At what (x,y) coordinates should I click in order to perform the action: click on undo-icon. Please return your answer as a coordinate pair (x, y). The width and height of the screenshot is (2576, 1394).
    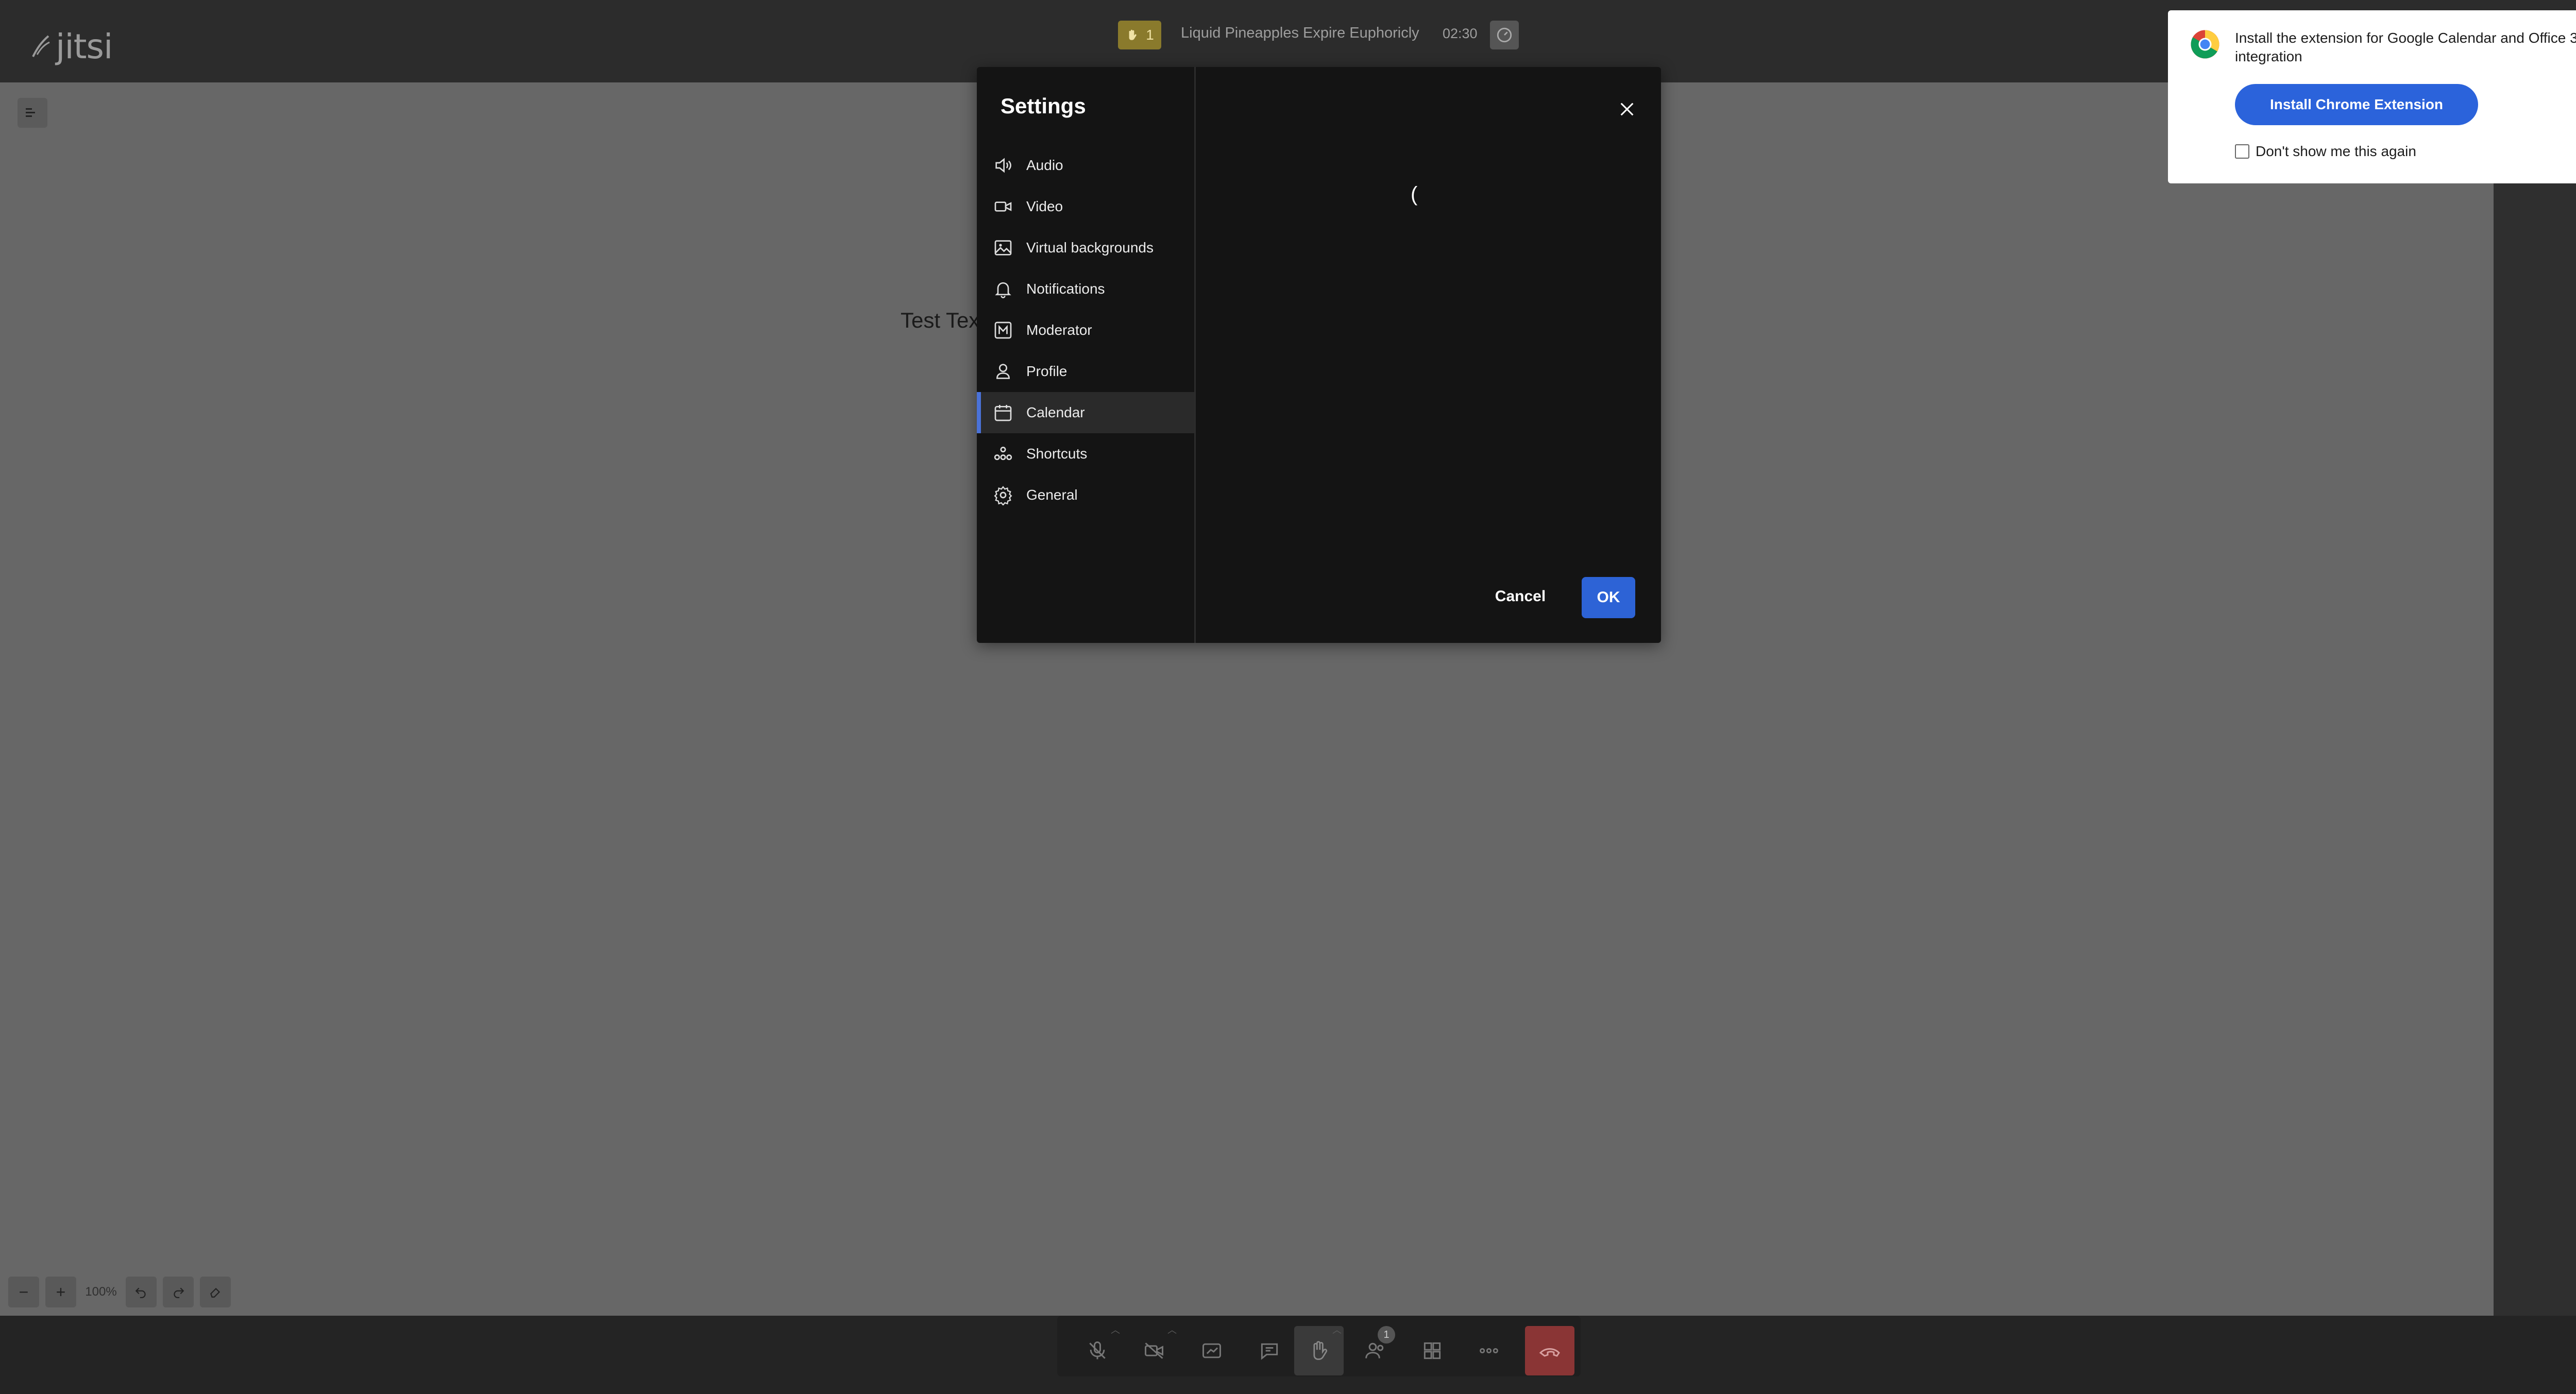
    Looking at the image, I should click on (140, 1292).